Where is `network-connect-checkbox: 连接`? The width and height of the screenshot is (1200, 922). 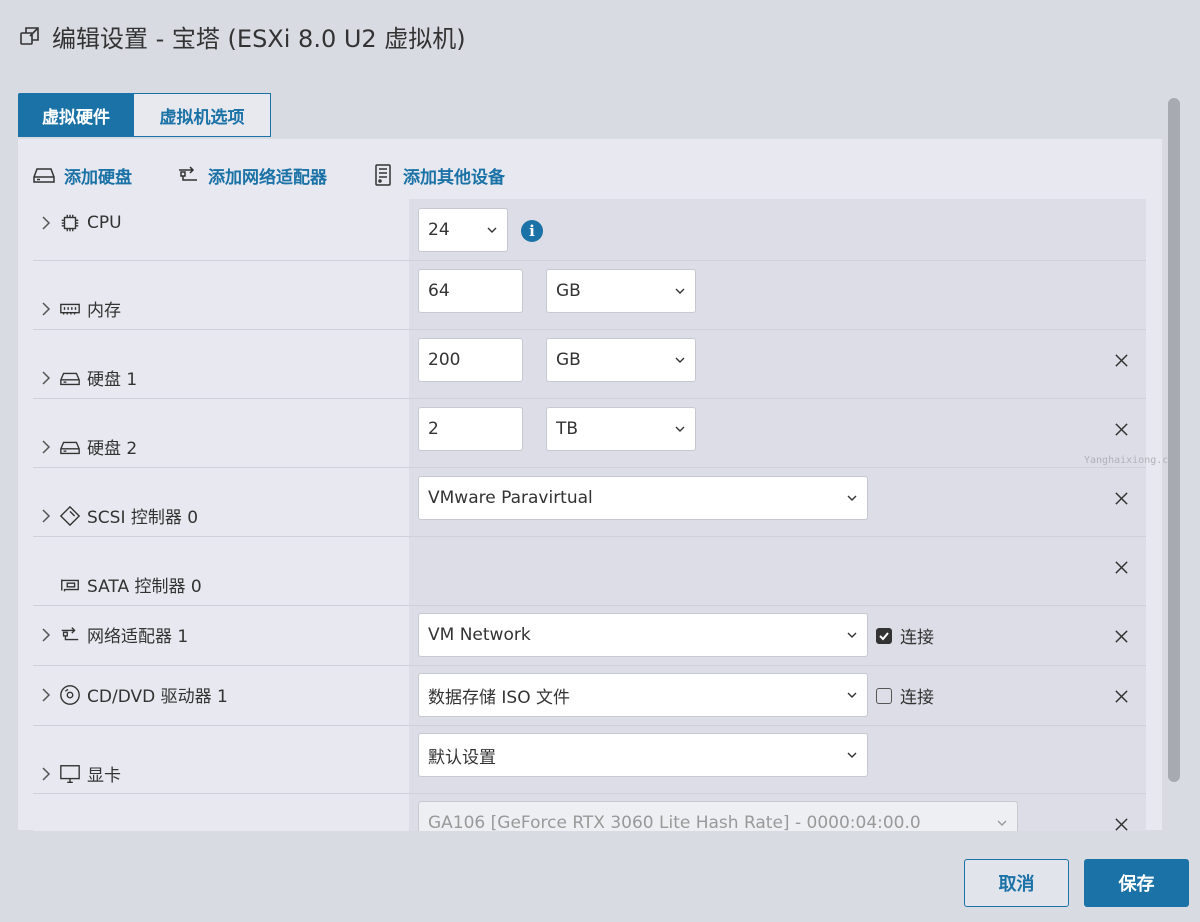 network-connect-checkbox: 连接 is located at coordinates (905, 635).